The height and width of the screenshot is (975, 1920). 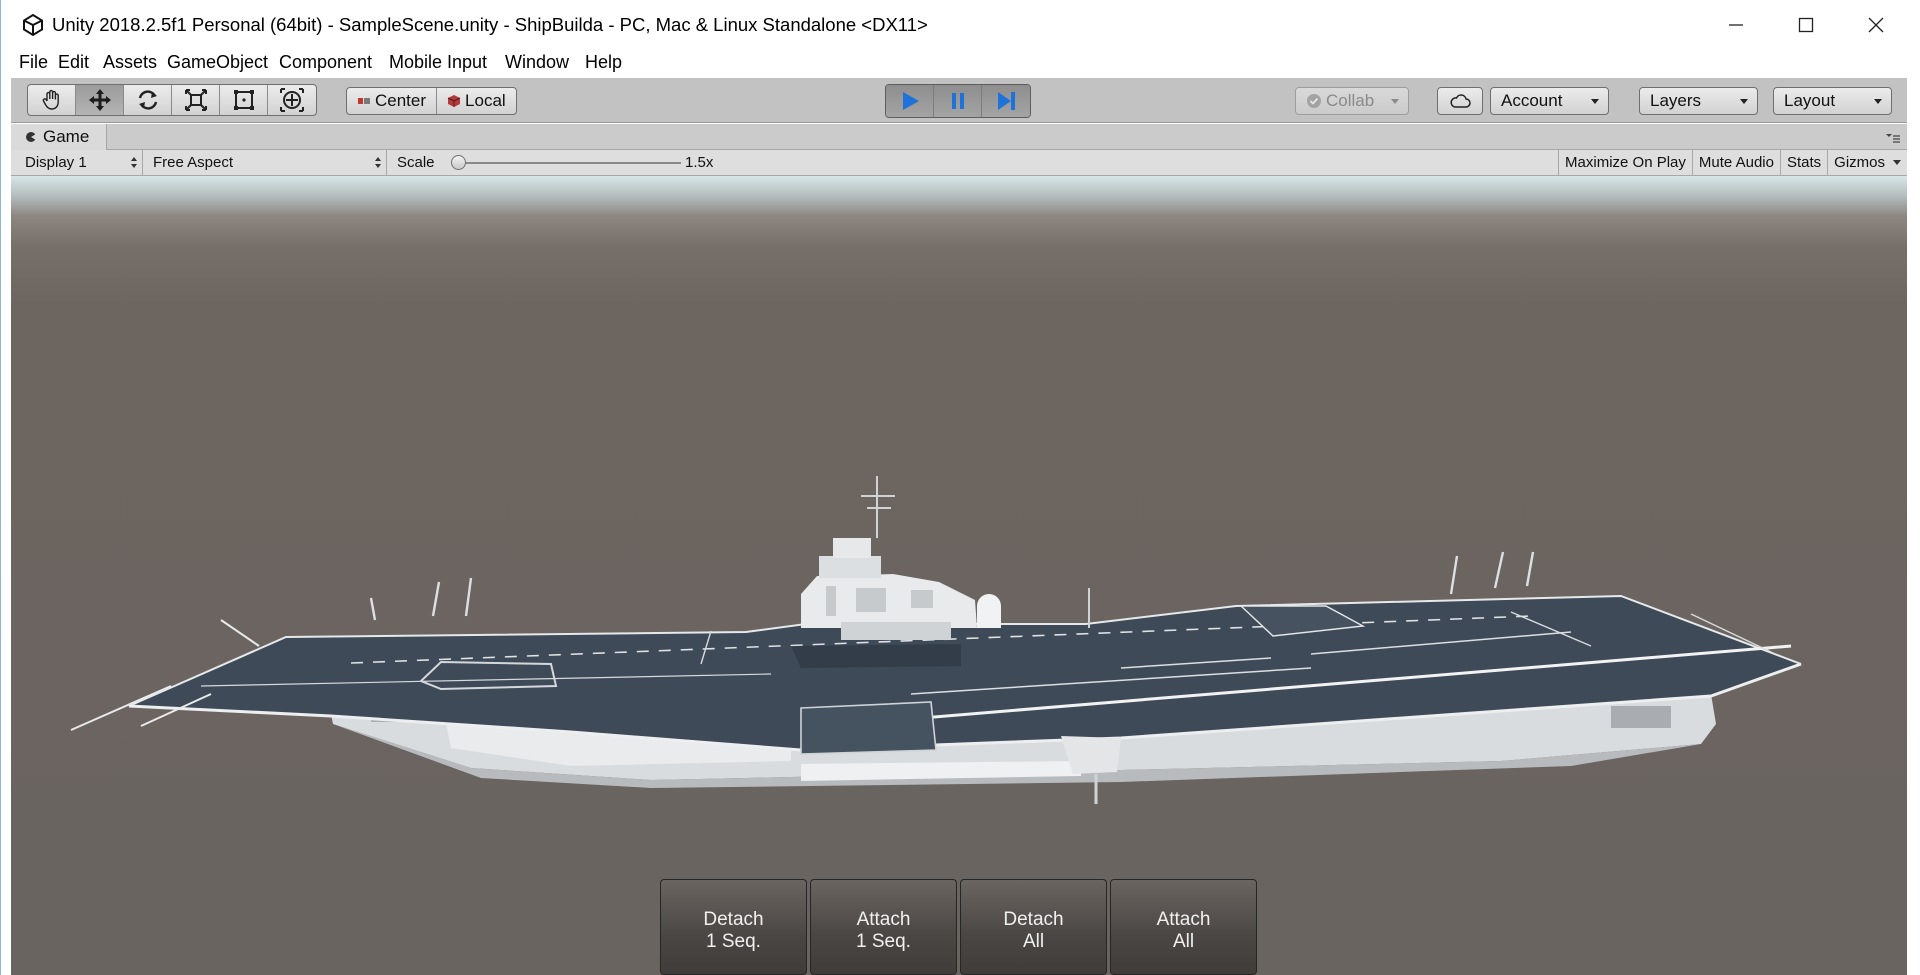 I want to click on close-icon, so click(x=1876, y=25).